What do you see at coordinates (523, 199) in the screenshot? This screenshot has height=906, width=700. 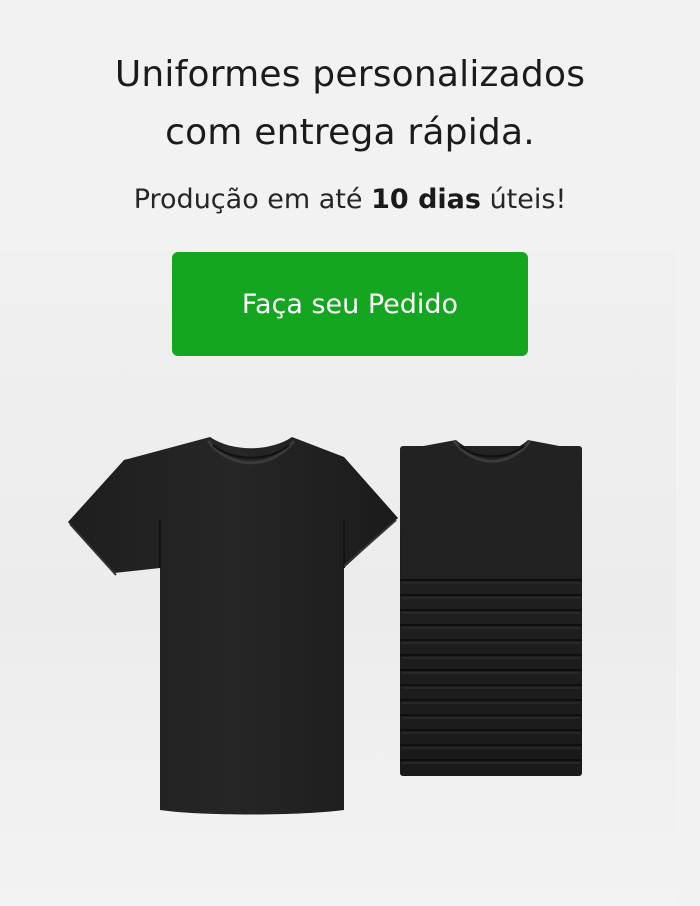 I see `subtitle-suffix: úteis!` at bounding box center [523, 199].